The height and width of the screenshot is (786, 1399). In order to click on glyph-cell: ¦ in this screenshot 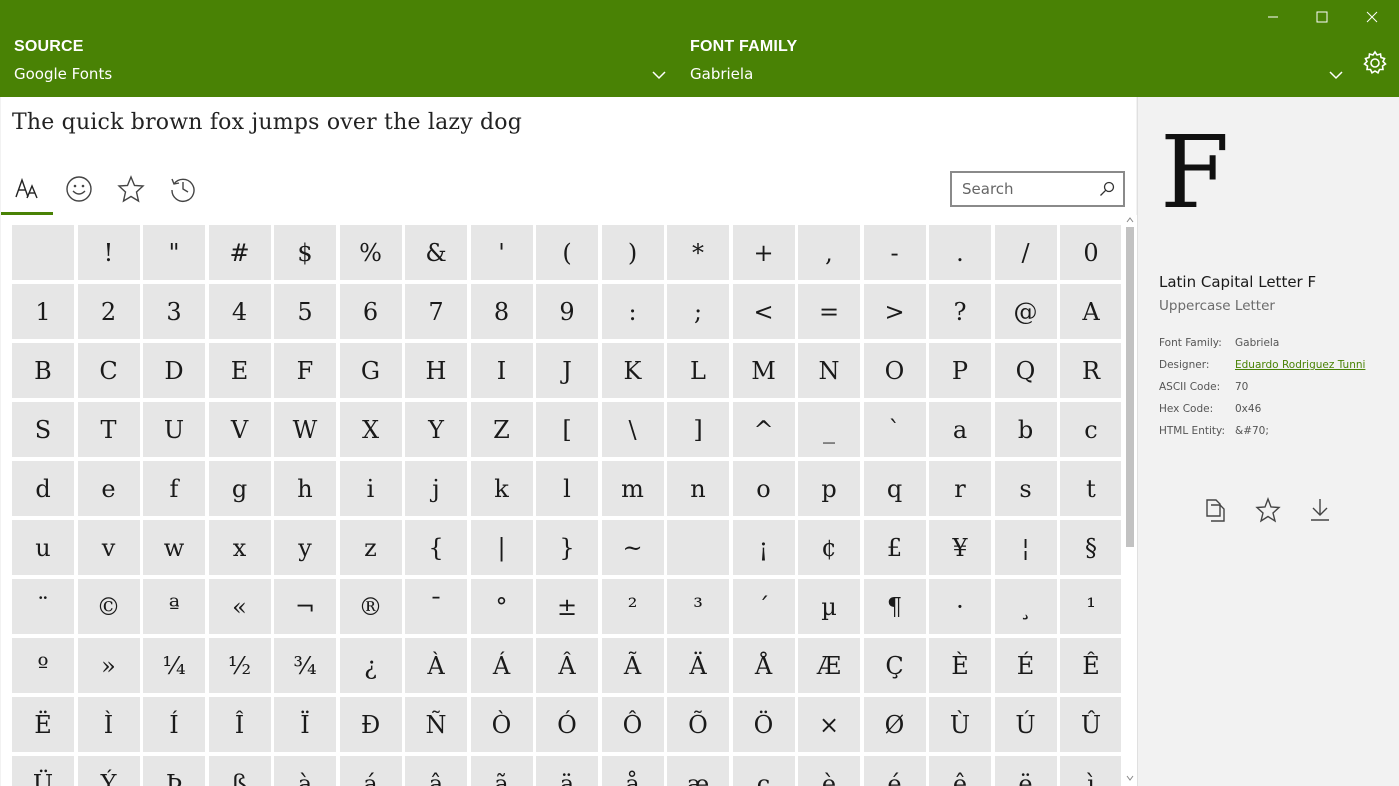, I will do `click(1025, 547)`.